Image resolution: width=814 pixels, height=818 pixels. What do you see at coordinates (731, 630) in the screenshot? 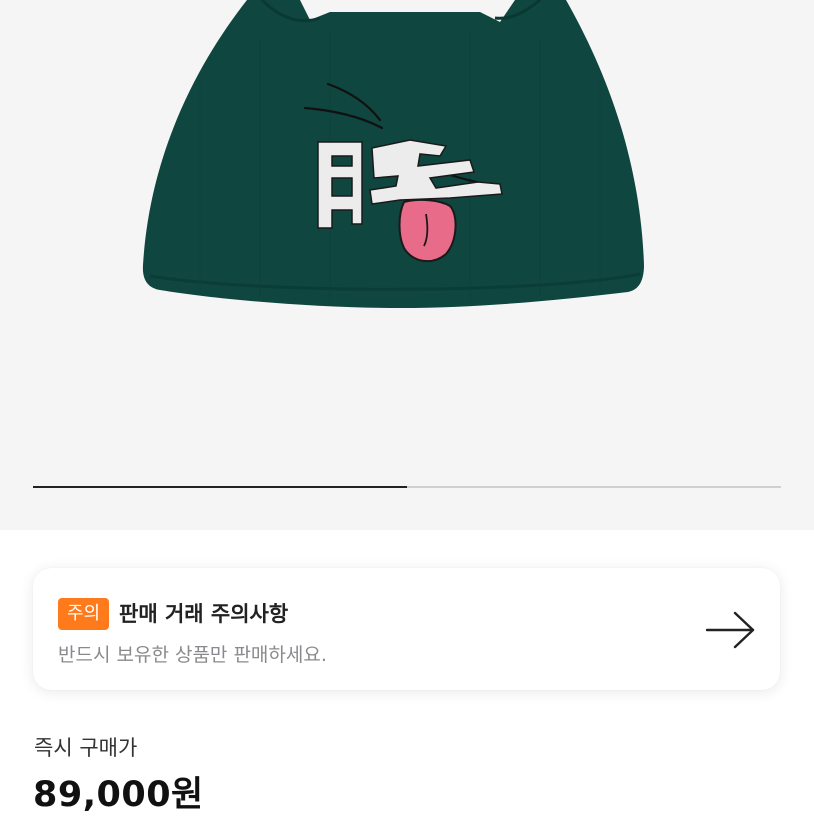
I see `arrow-right-icon` at bounding box center [731, 630].